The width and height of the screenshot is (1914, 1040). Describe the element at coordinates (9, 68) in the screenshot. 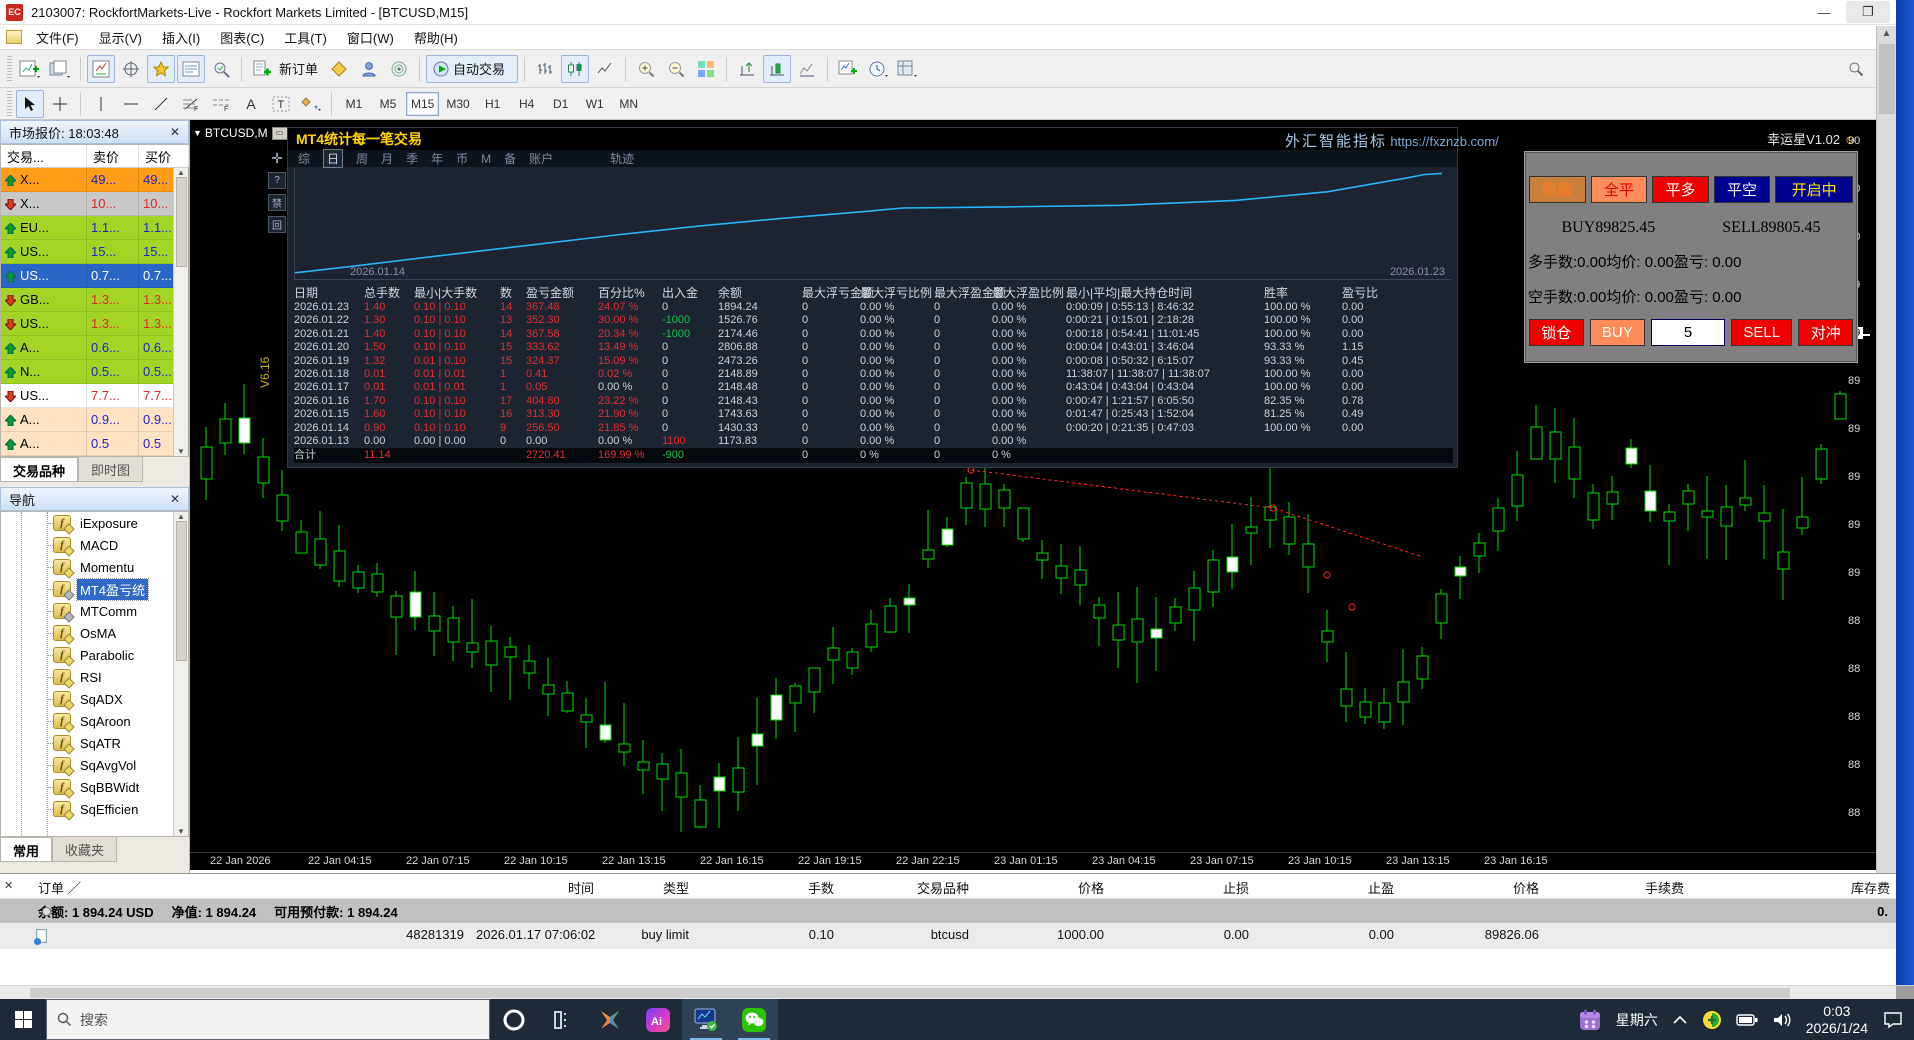

I see `toolbar-grip` at that location.